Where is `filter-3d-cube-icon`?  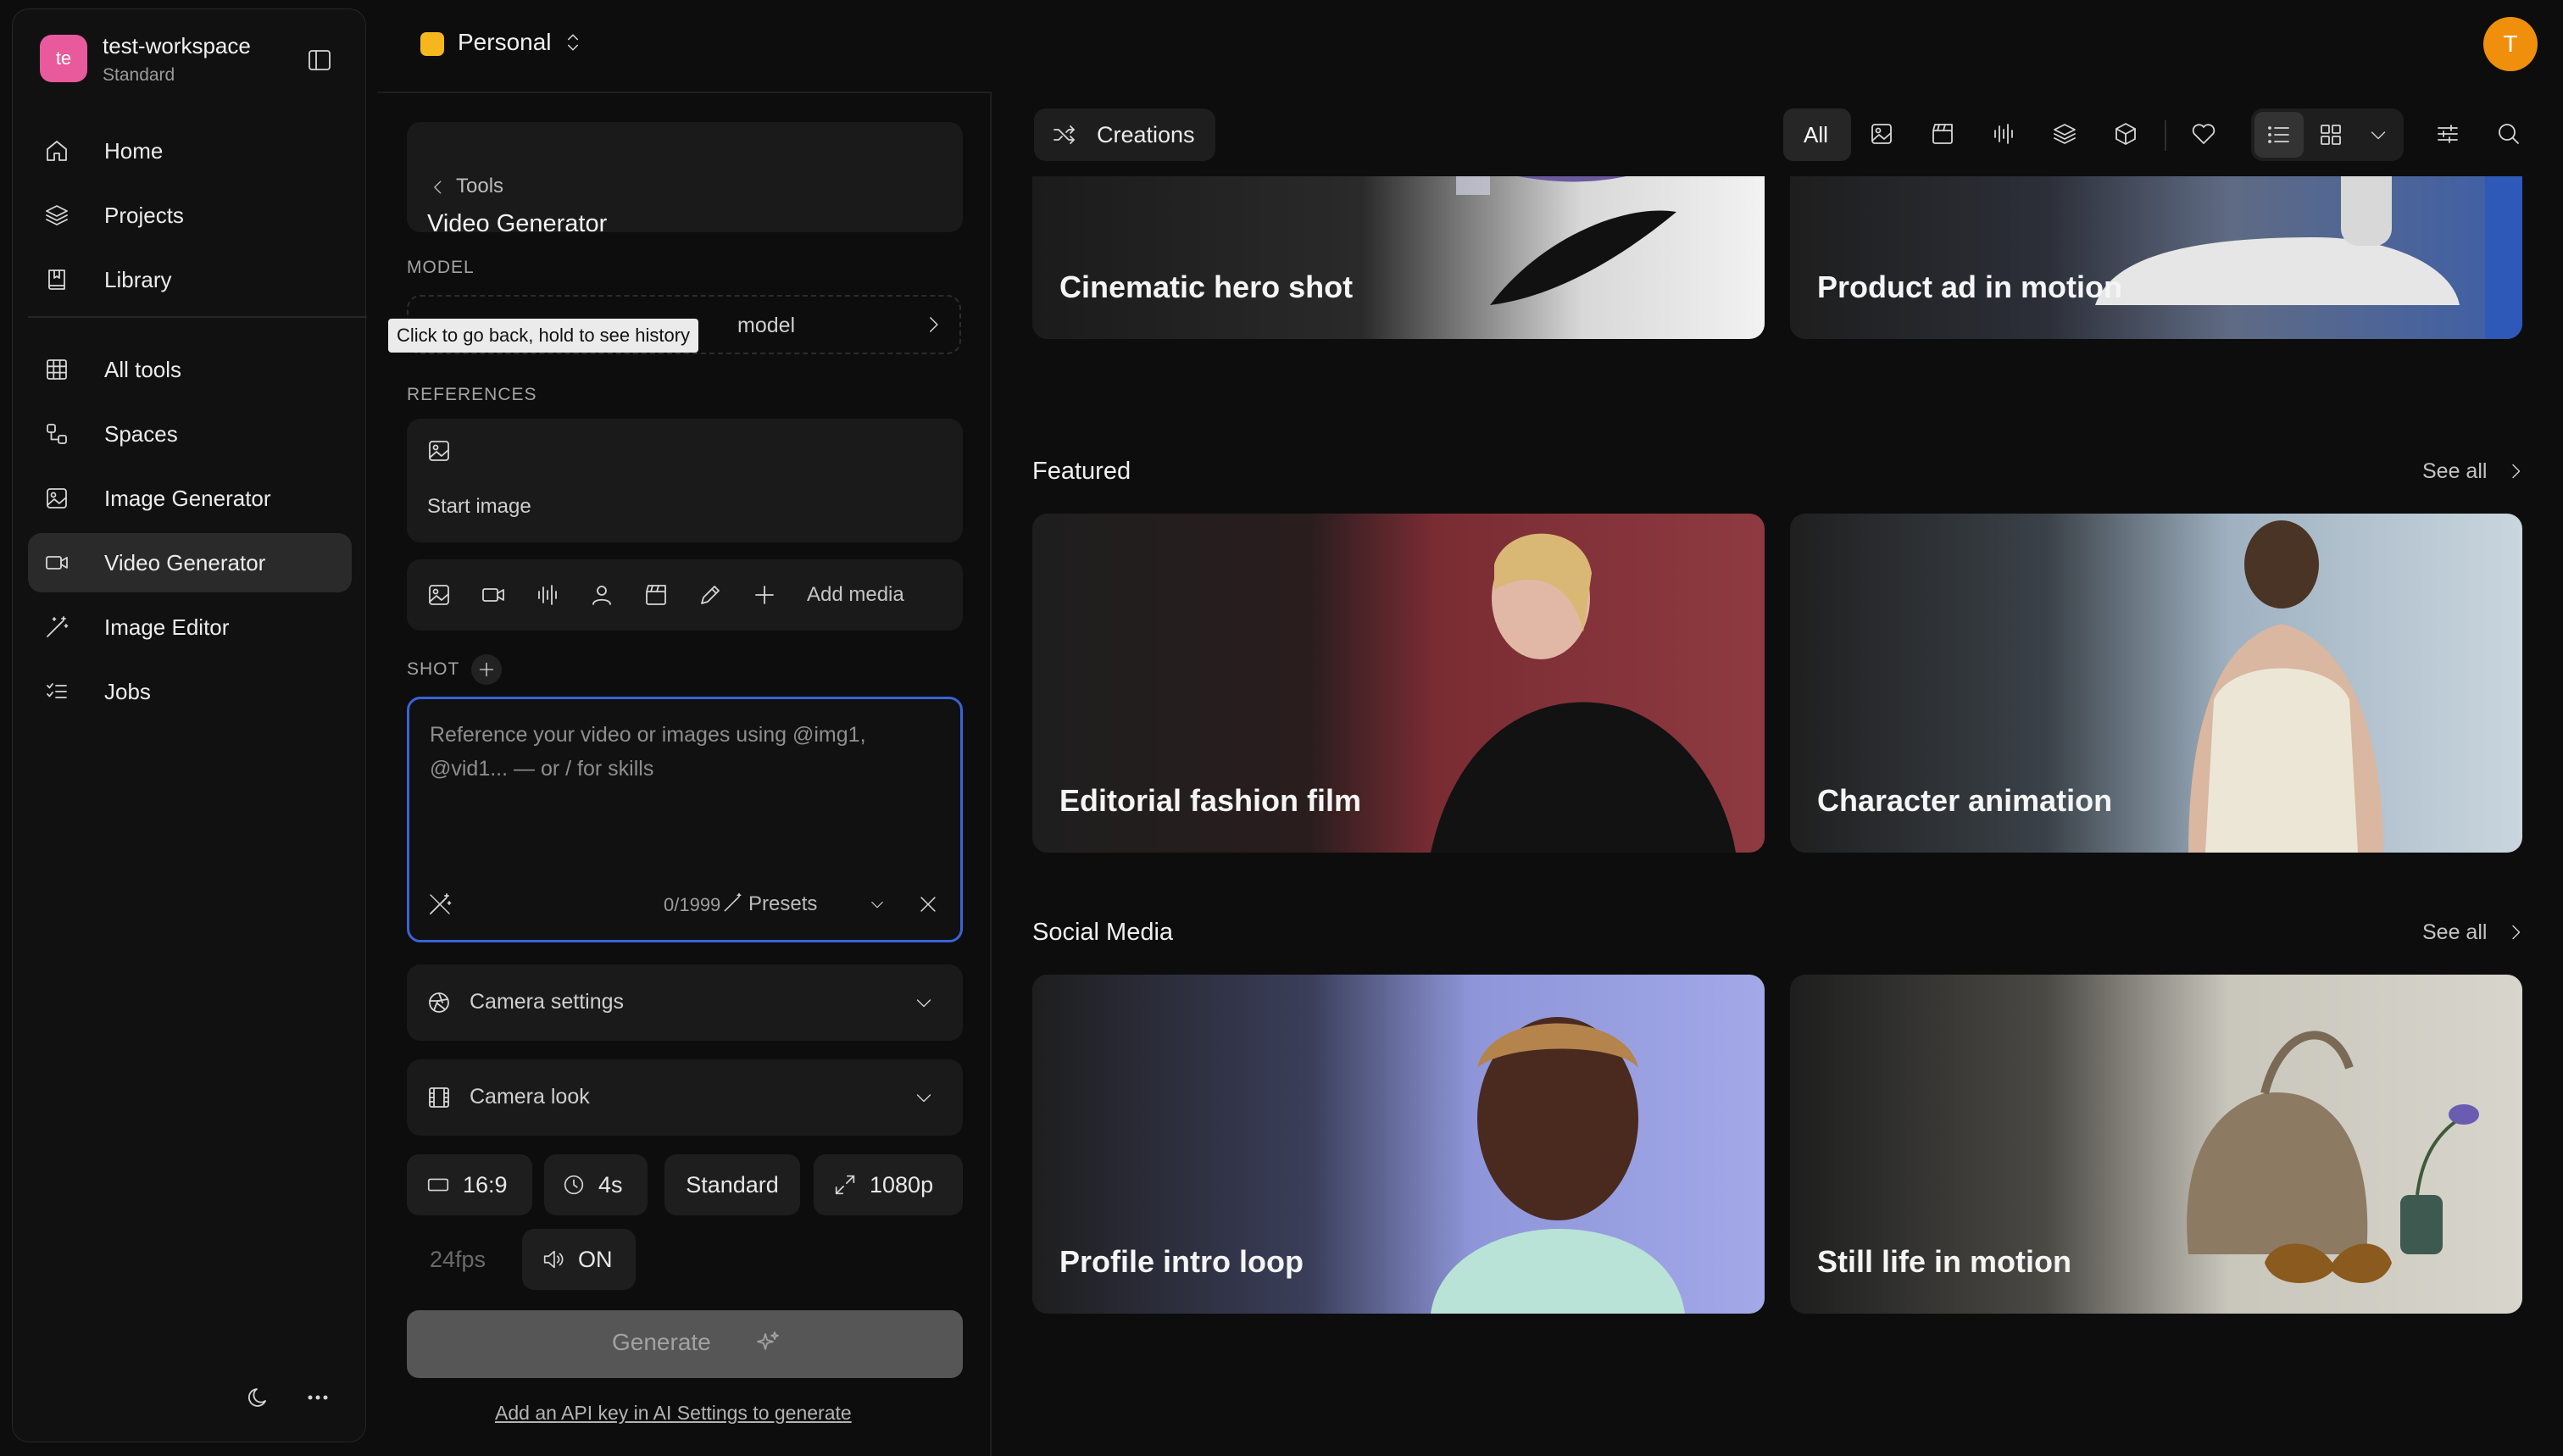
filter-3d-cube-icon is located at coordinates (2125, 134).